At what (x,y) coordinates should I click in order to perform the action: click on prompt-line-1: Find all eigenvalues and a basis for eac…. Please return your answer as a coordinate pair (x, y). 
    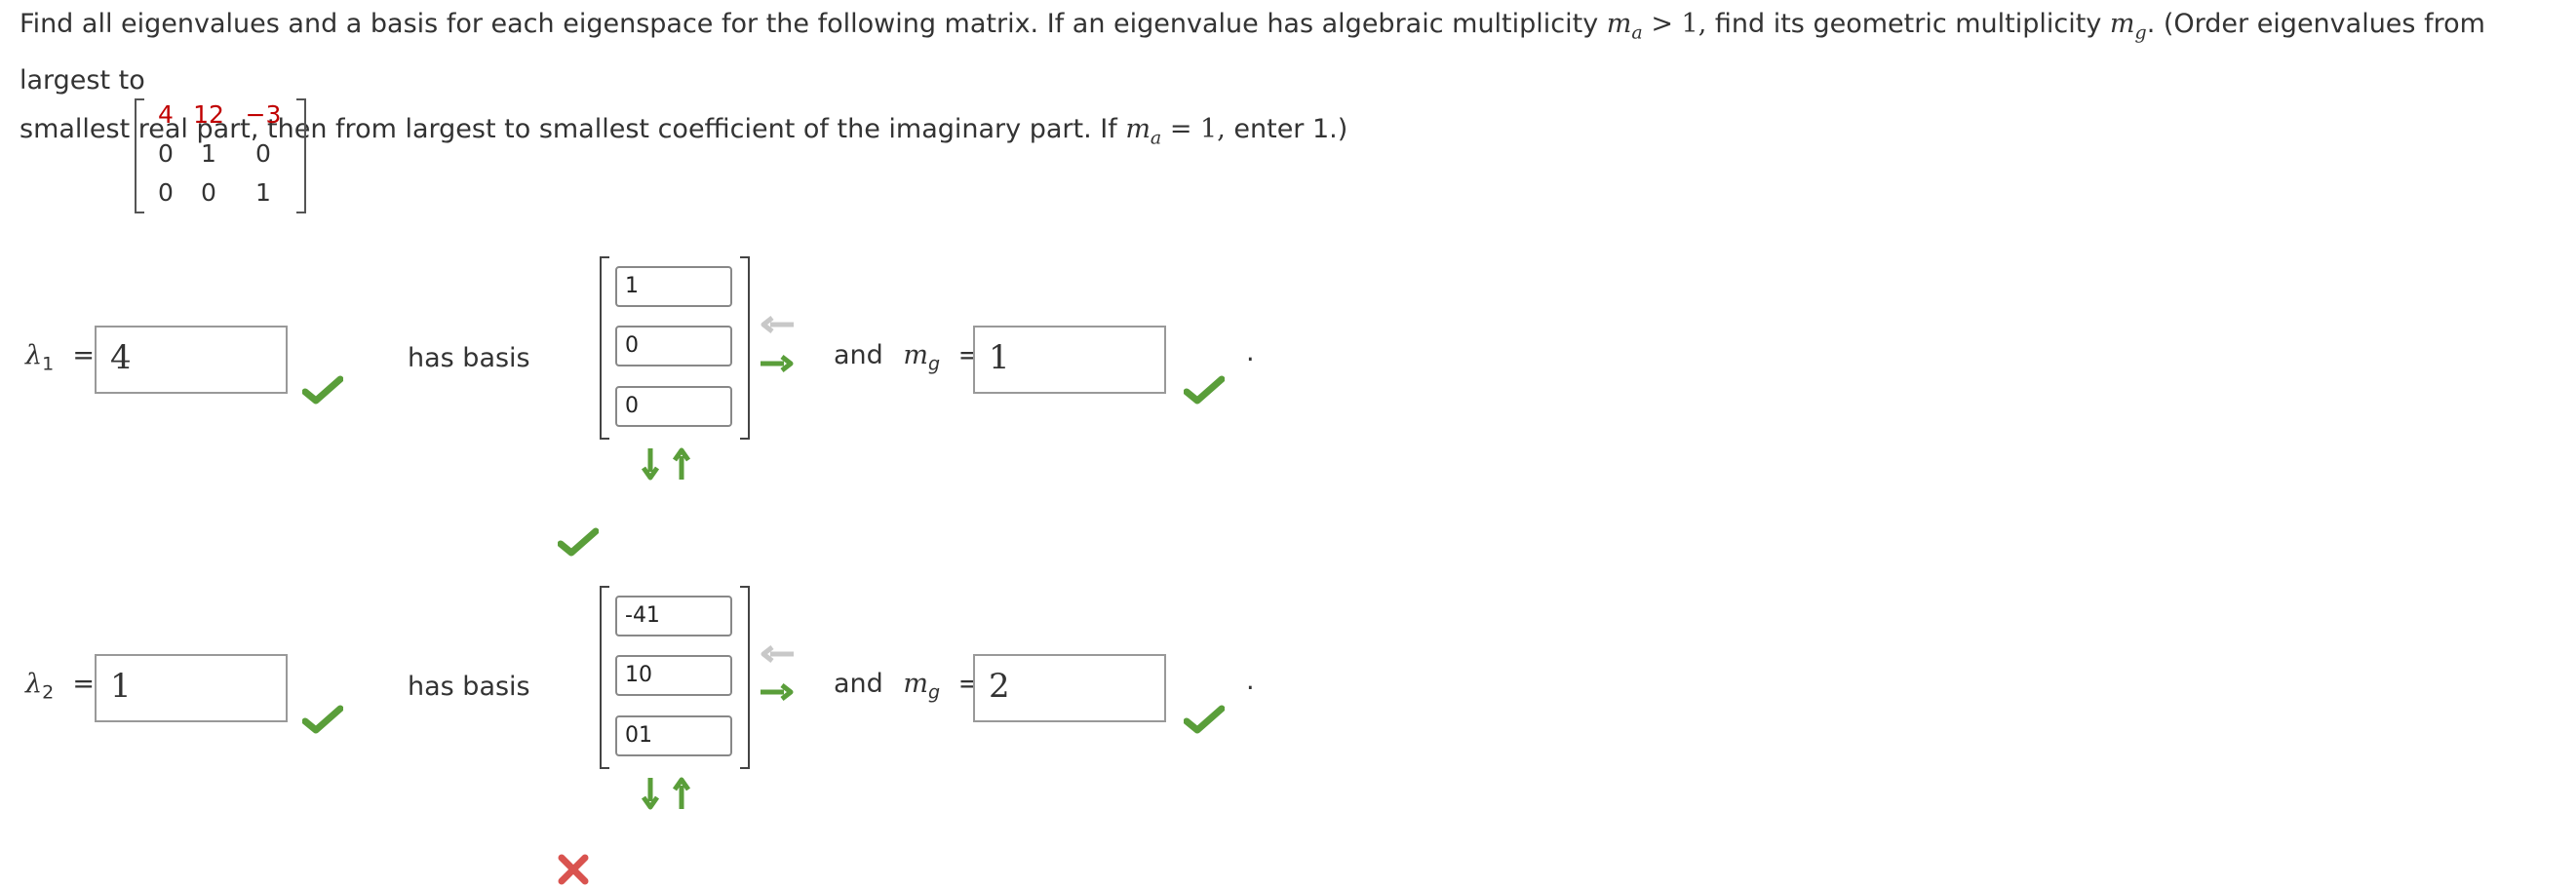
    Looking at the image, I should click on (1292, 52).